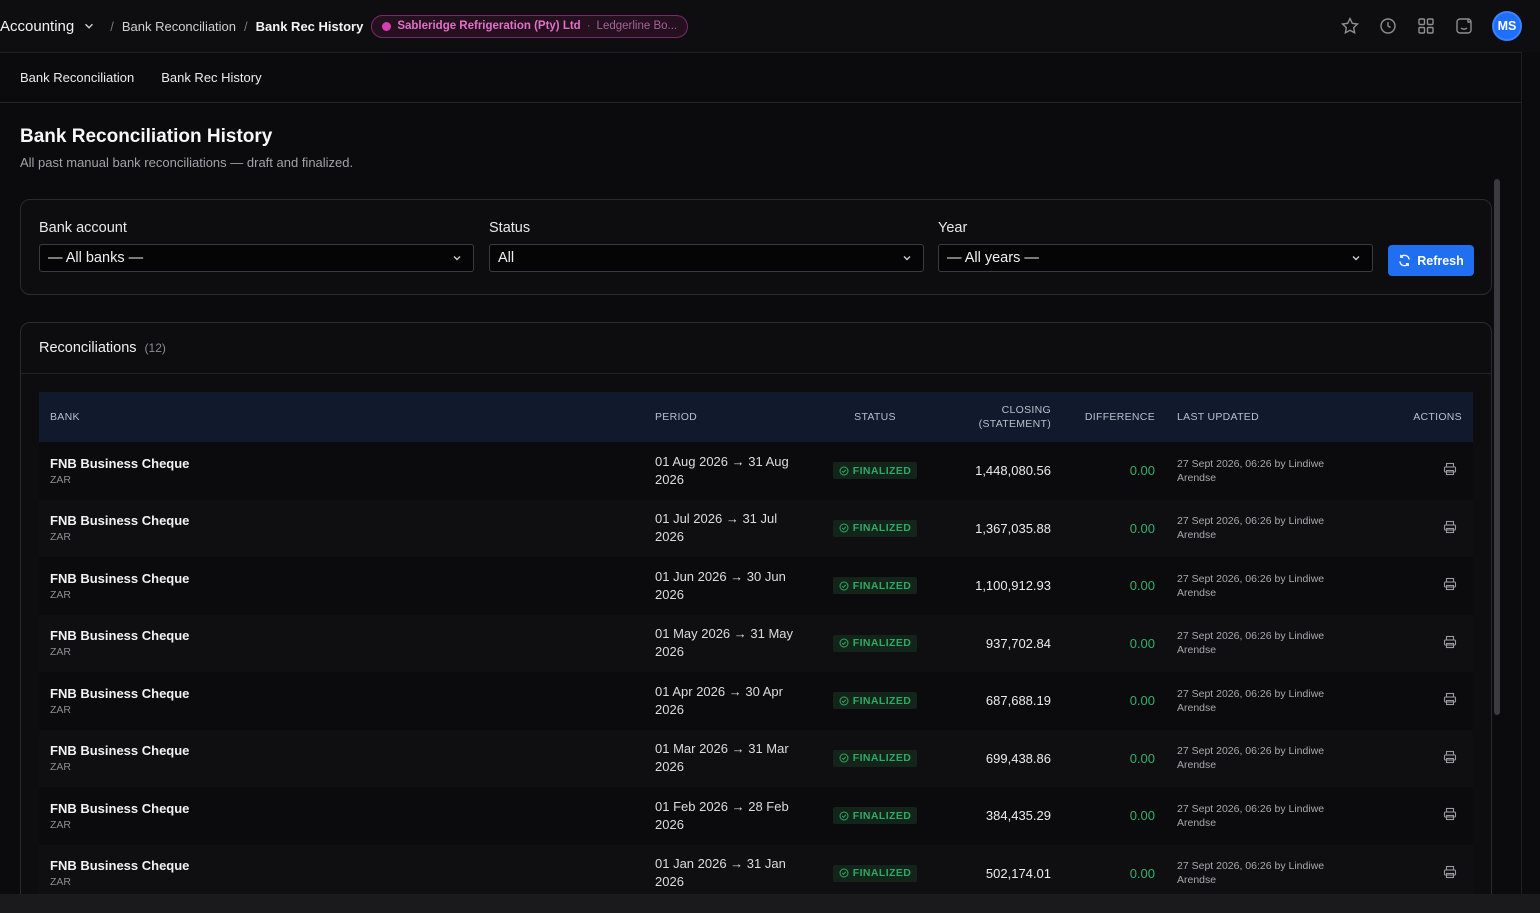  Describe the element at coordinates (724, 643) in the screenshot. I see `period-cell: 01 May 2026 → 31 May 2026` at that location.